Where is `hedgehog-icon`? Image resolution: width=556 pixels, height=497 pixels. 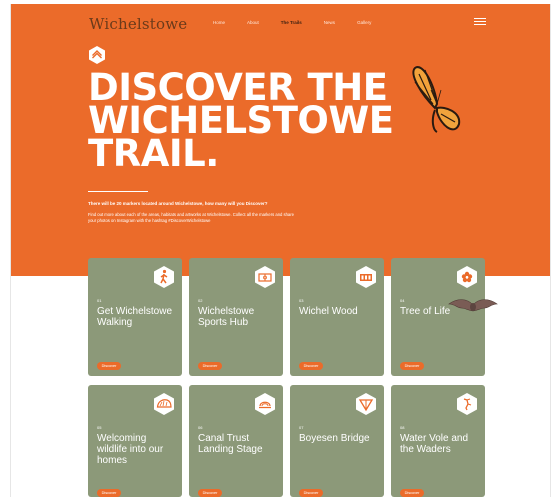 hedgehog-icon is located at coordinates (164, 404).